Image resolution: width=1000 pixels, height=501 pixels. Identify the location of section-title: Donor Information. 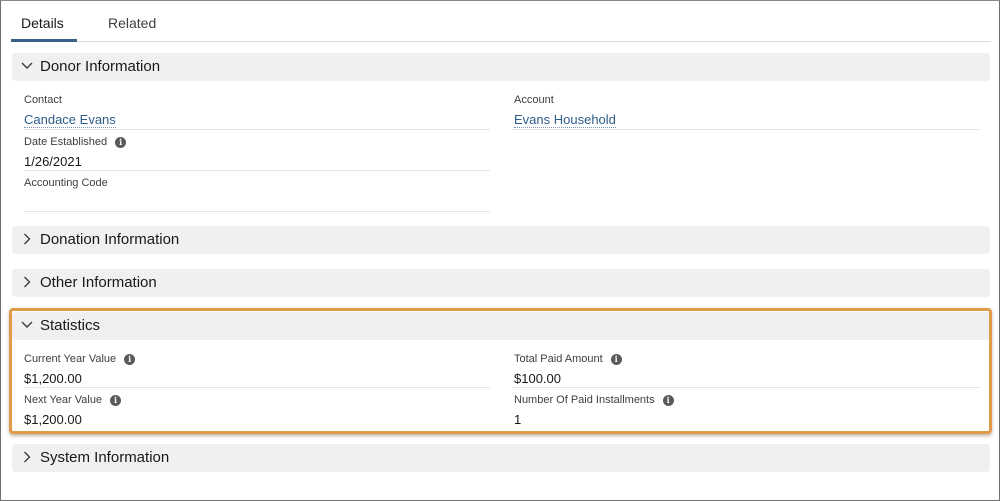
(100, 66).